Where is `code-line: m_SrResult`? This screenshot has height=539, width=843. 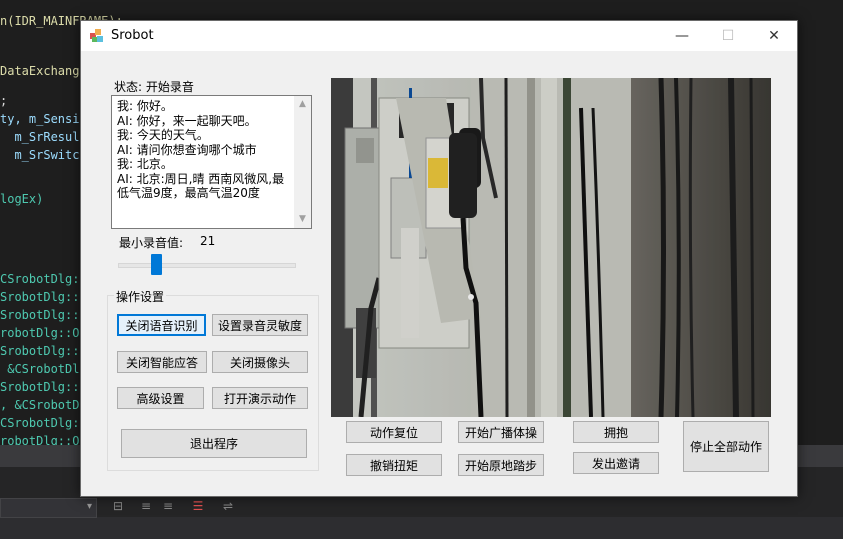 code-line: m_SrResult is located at coordinates (43, 137).